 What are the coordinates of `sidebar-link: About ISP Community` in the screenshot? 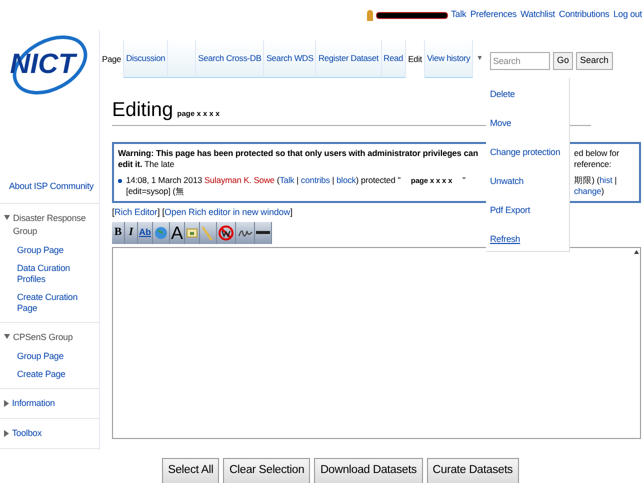 It's located at (49, 192).